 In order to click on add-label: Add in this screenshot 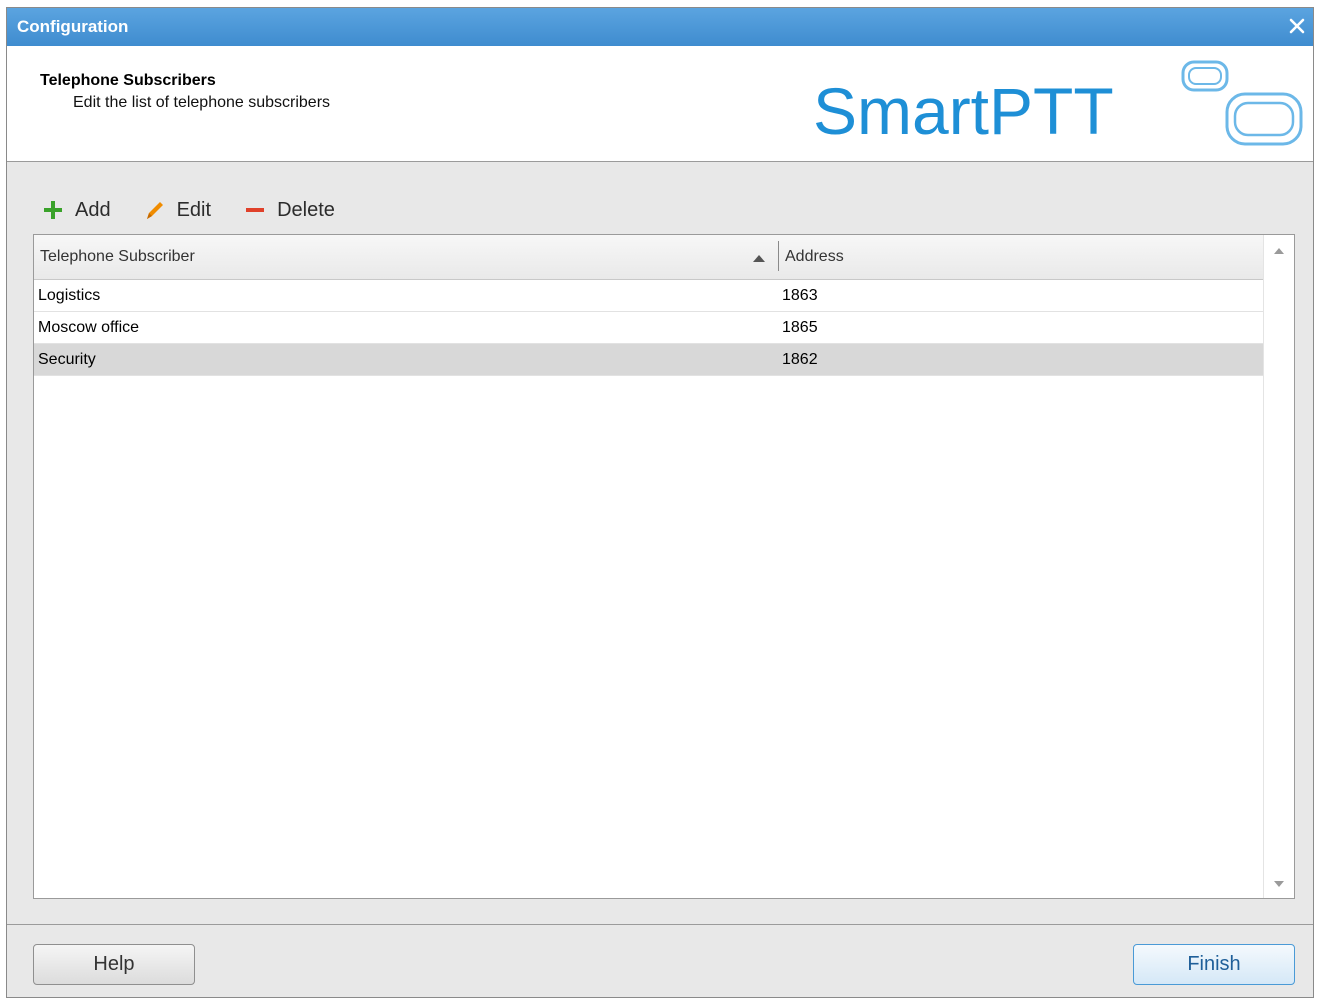, I will do `click(93, 209)`.